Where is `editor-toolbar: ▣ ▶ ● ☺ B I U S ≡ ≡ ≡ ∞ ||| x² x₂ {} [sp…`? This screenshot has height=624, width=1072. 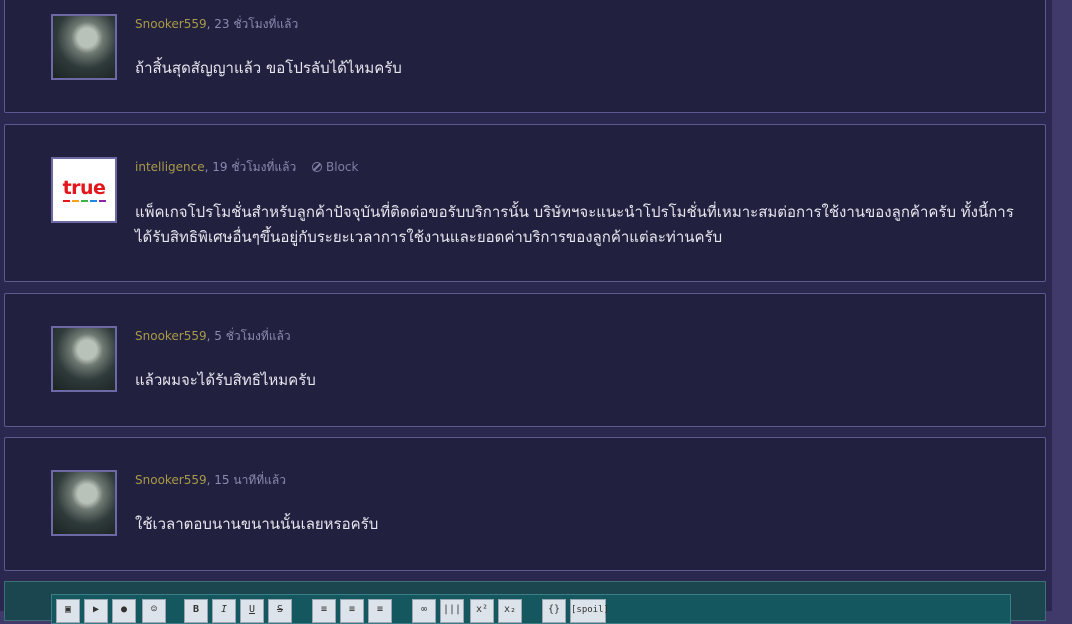 editor-toolbar: ▣ ▶ ● ☺ B I U S ≡ ≡ ≡ ∞ ||| x² x₂ {} [sp… is located at coordinates (531, 609).